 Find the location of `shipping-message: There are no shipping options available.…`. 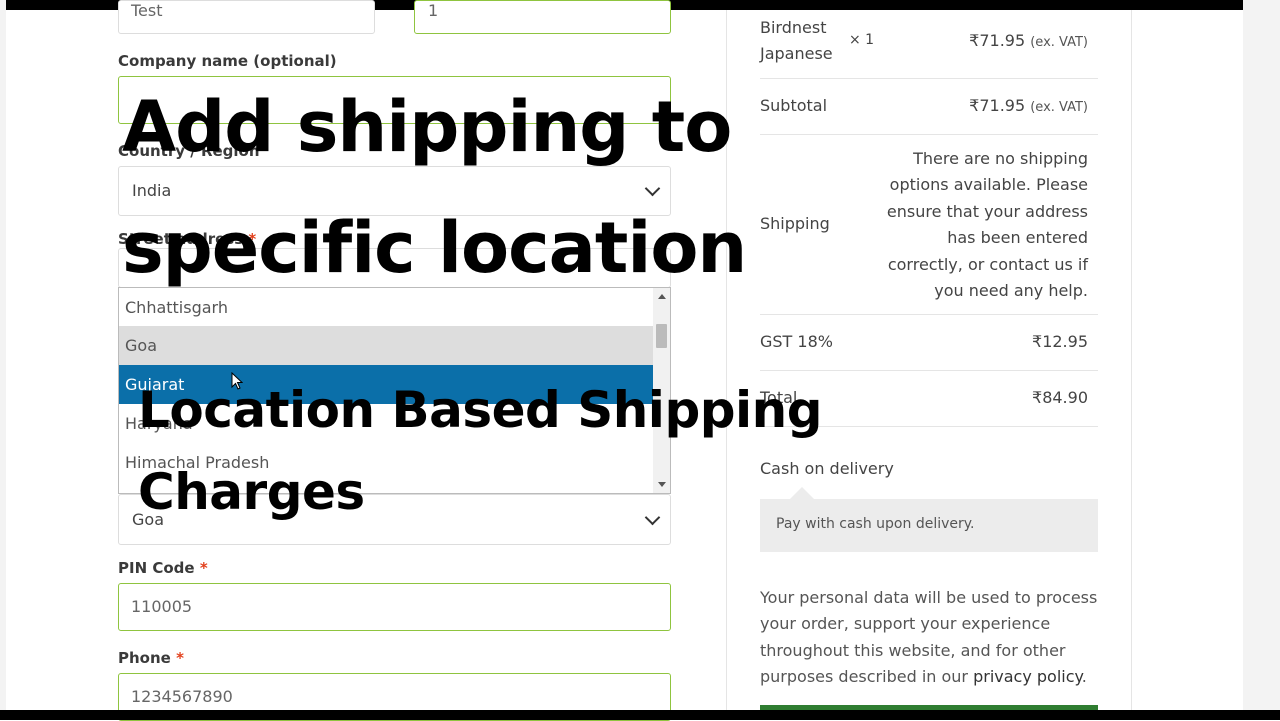

shipping-message: There are no shipping options available.… is located at coordinates (987, 225).